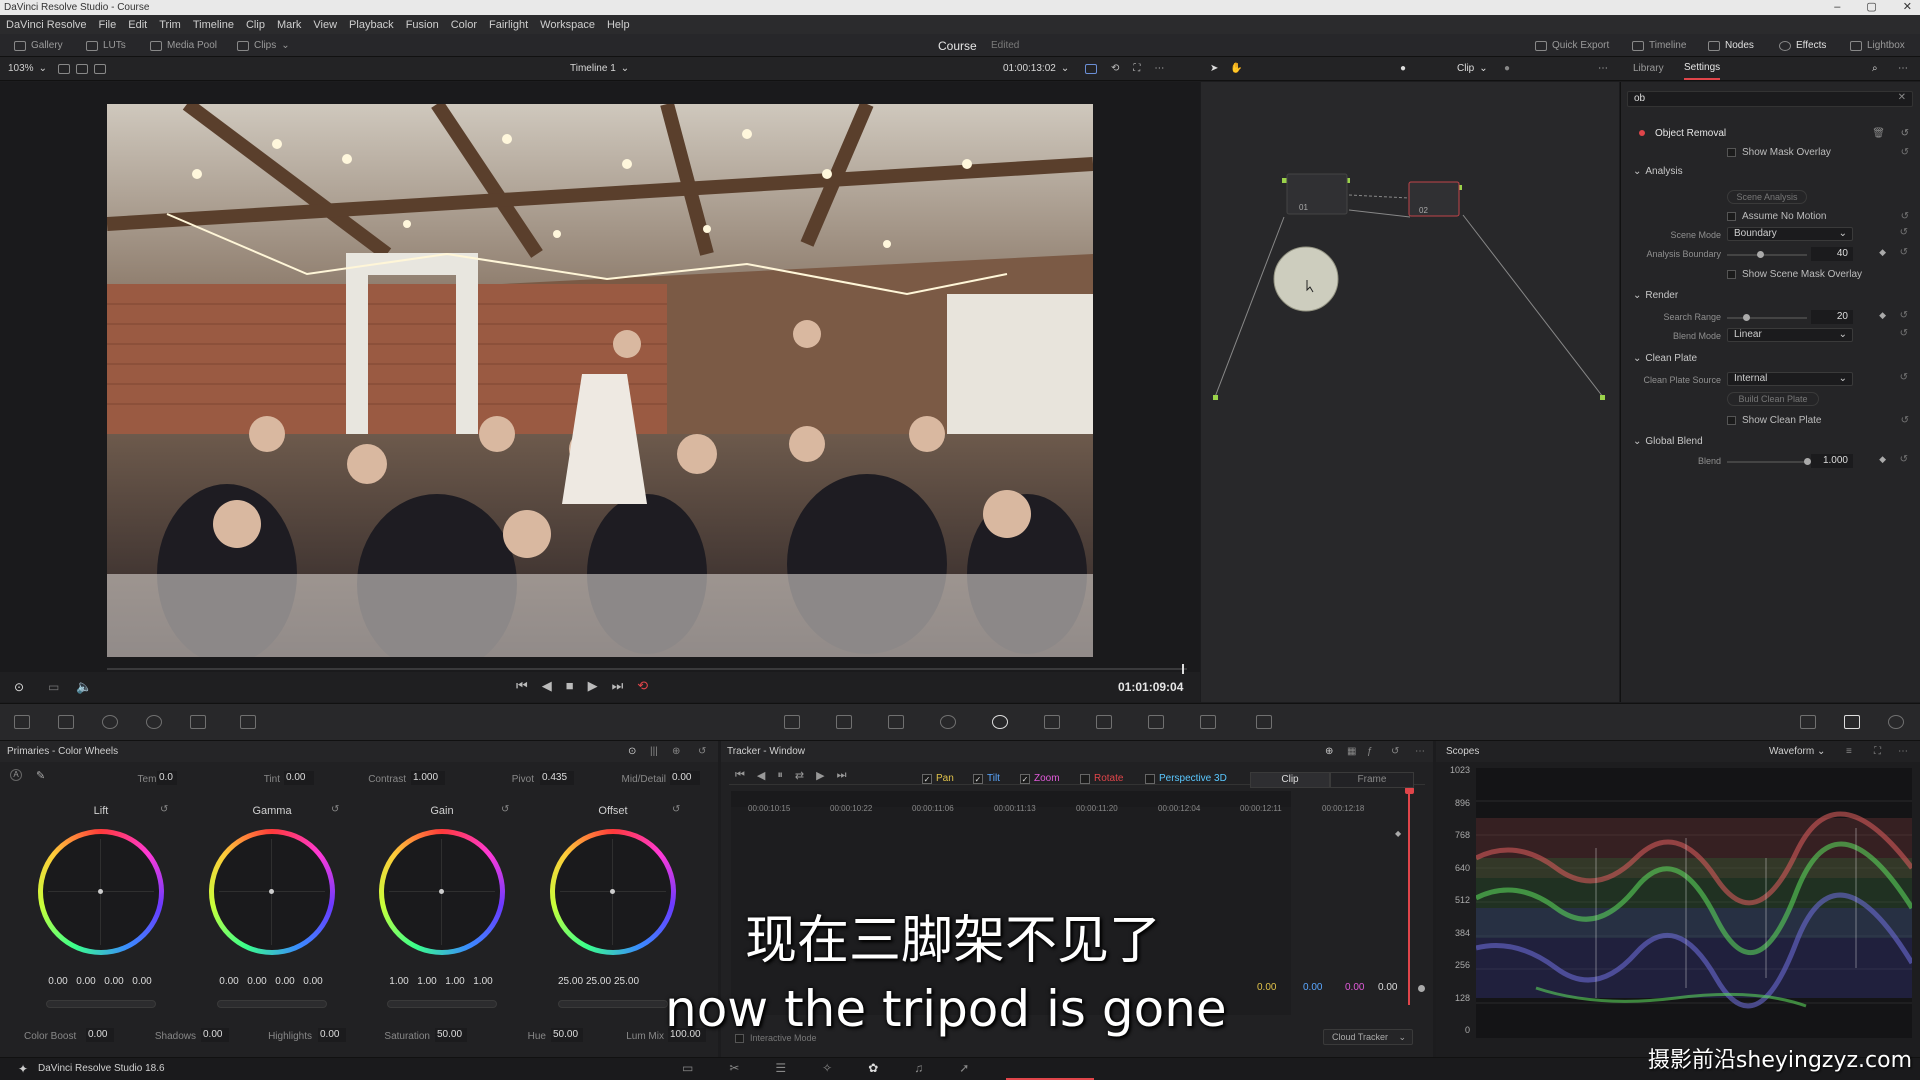 The width and height of the screenshot is (1920, 1080). I want to click on crosshair-icon: ⊕, so click(1329, 751).